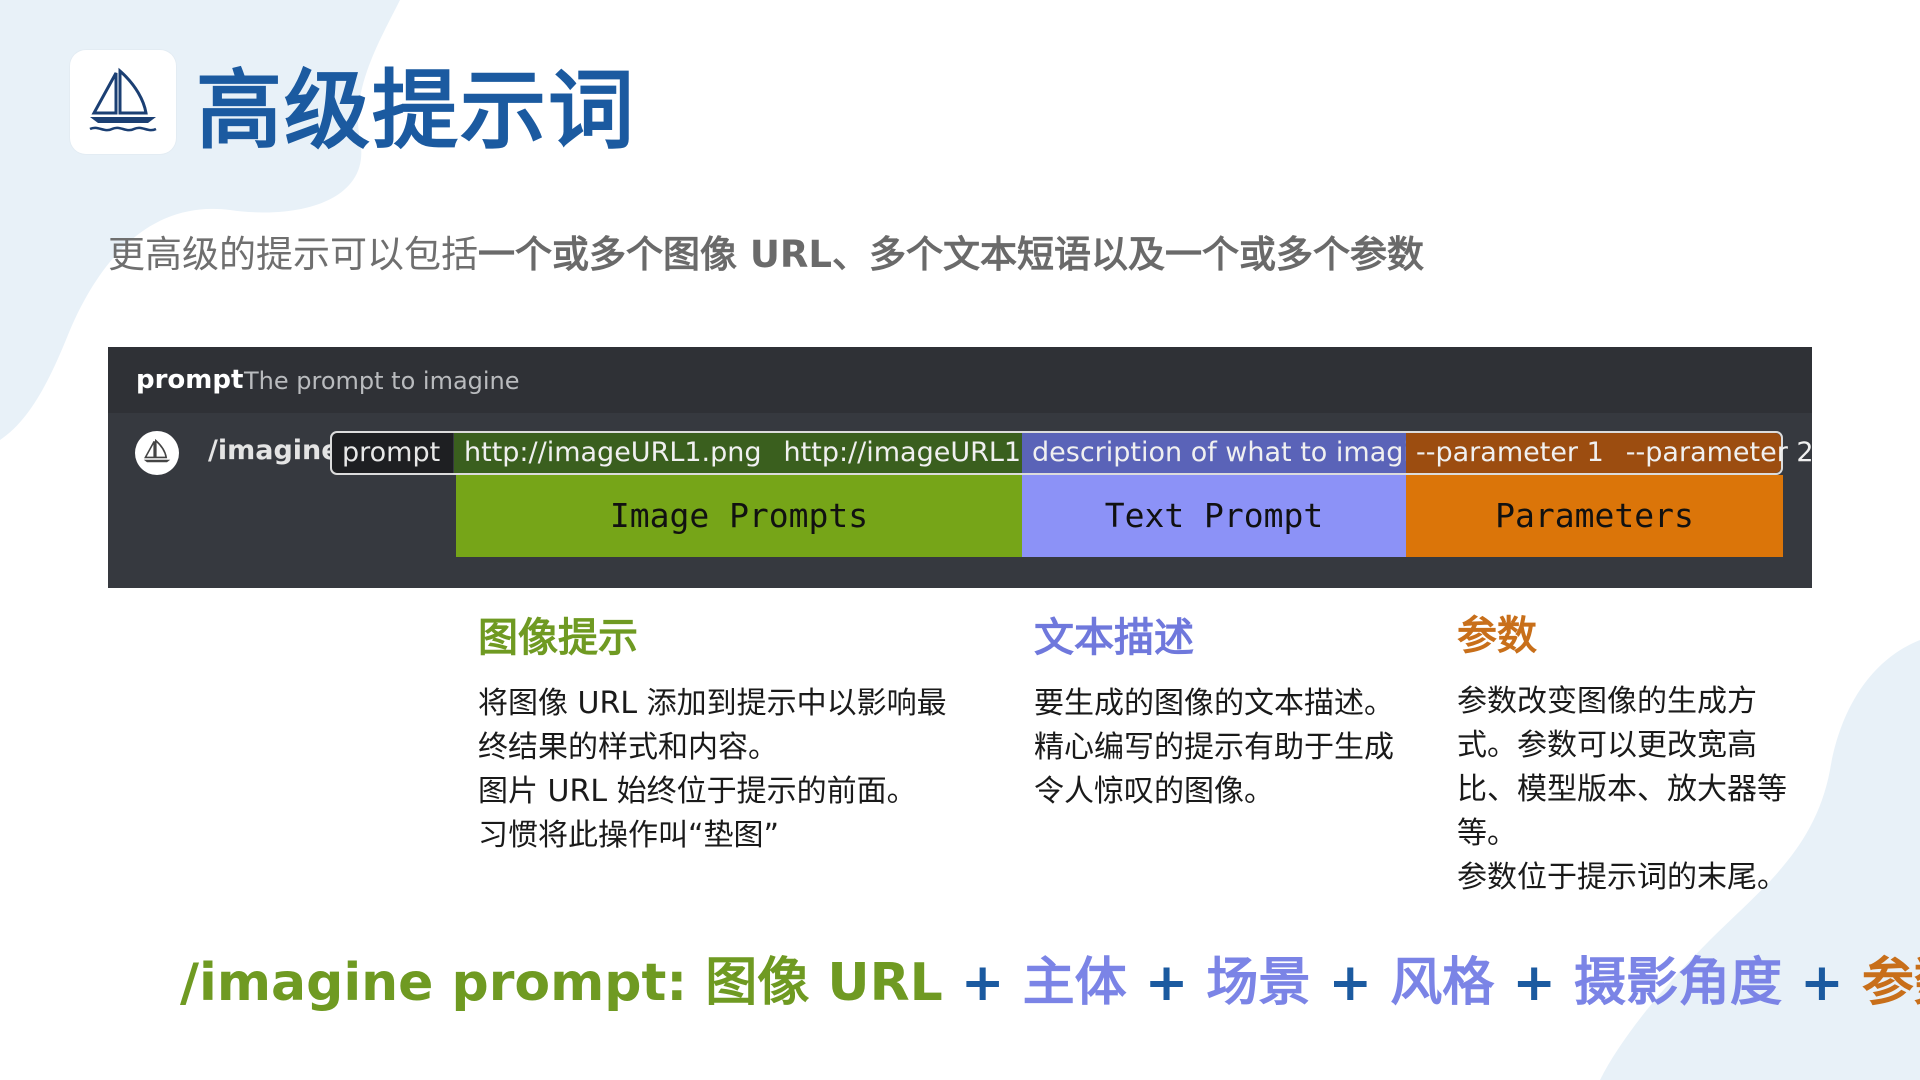  I want to click on column-line: 终结果的样式和内容。, so click(628, 747).